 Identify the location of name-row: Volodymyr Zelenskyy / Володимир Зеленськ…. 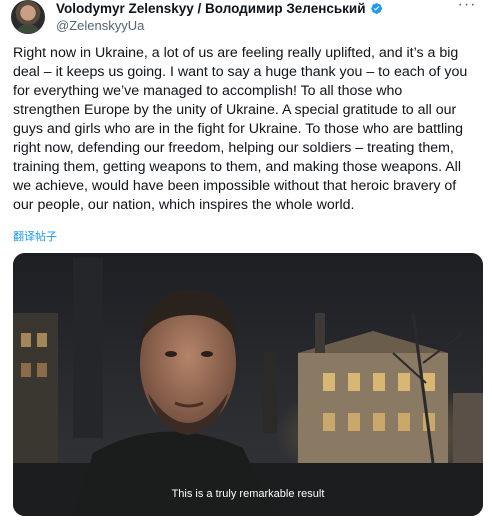
(219, 8).